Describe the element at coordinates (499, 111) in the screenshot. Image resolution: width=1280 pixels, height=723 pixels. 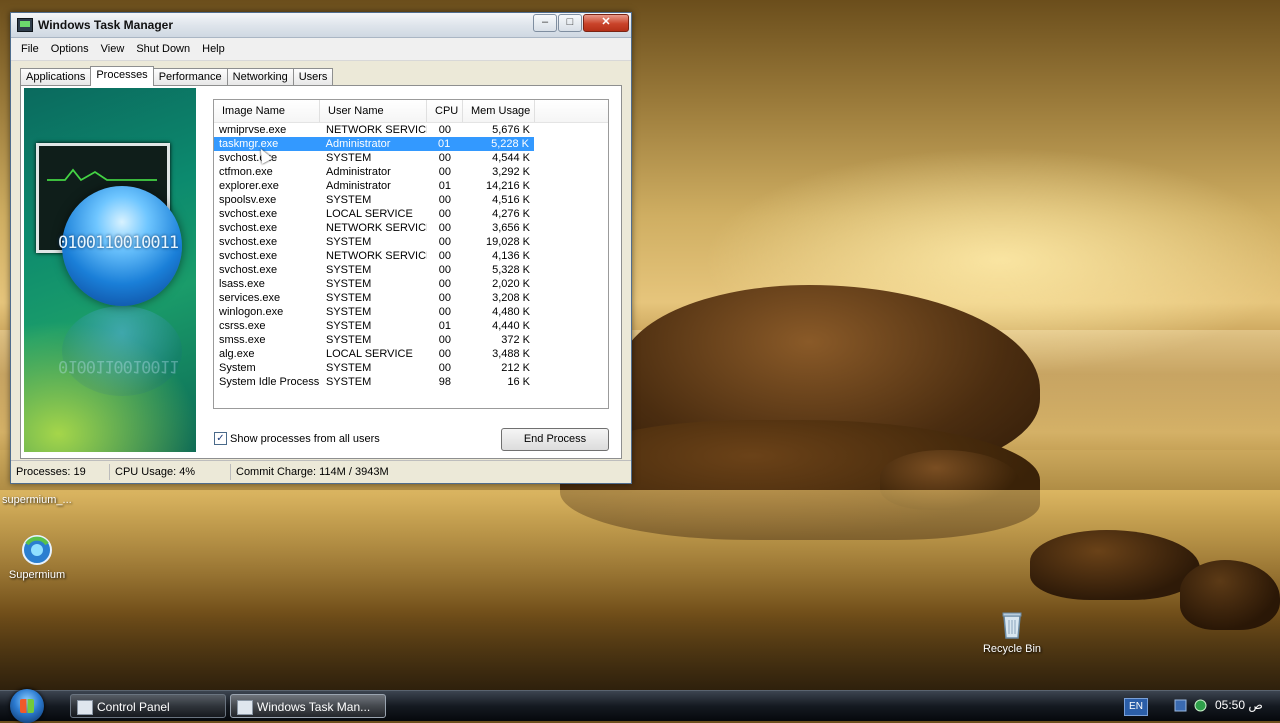
I see `column-mem-usage: Mem Usage` at that location.